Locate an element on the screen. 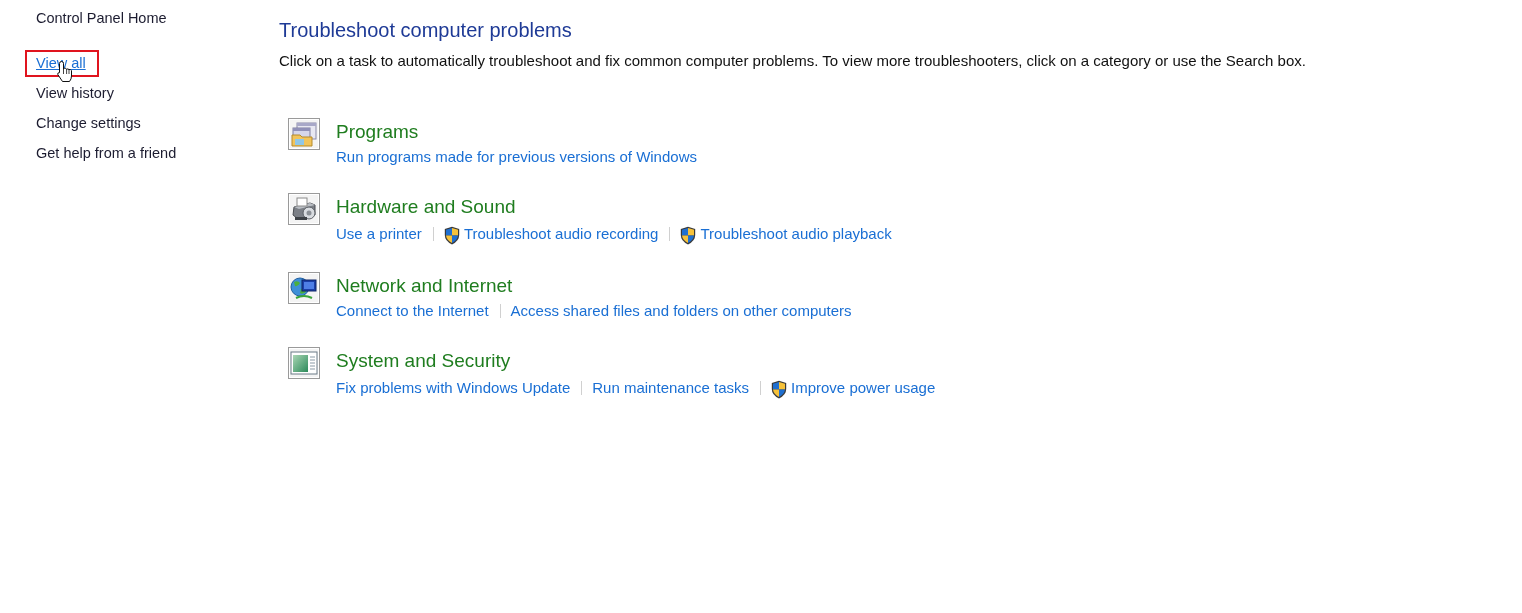 Image resolution: width=1522 pixels, height=613 pixels. sidebar-link: Change settings is located at coordinates (88, 123).